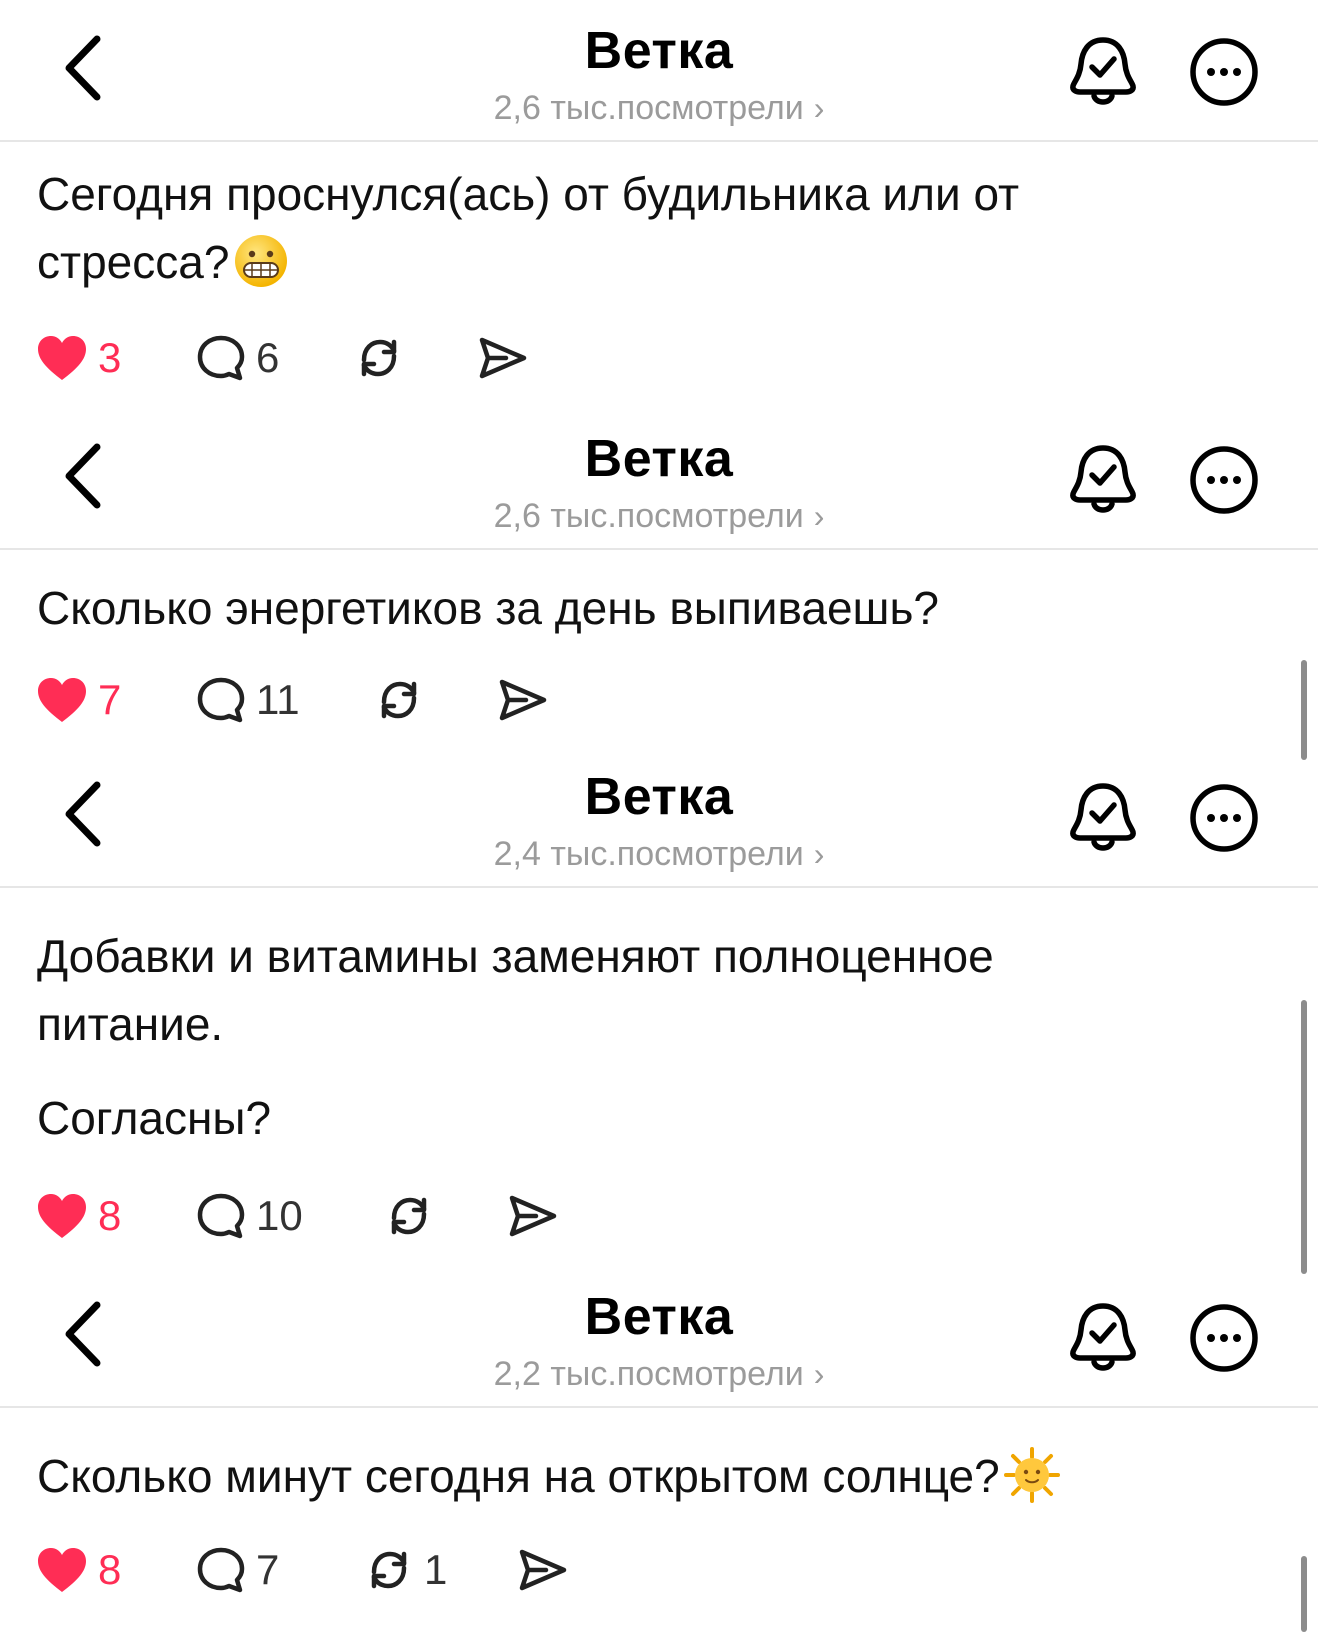 The width and height of the screenshot is (1318, 1632). I want to click on post-line: питание., so click(130, 1024).